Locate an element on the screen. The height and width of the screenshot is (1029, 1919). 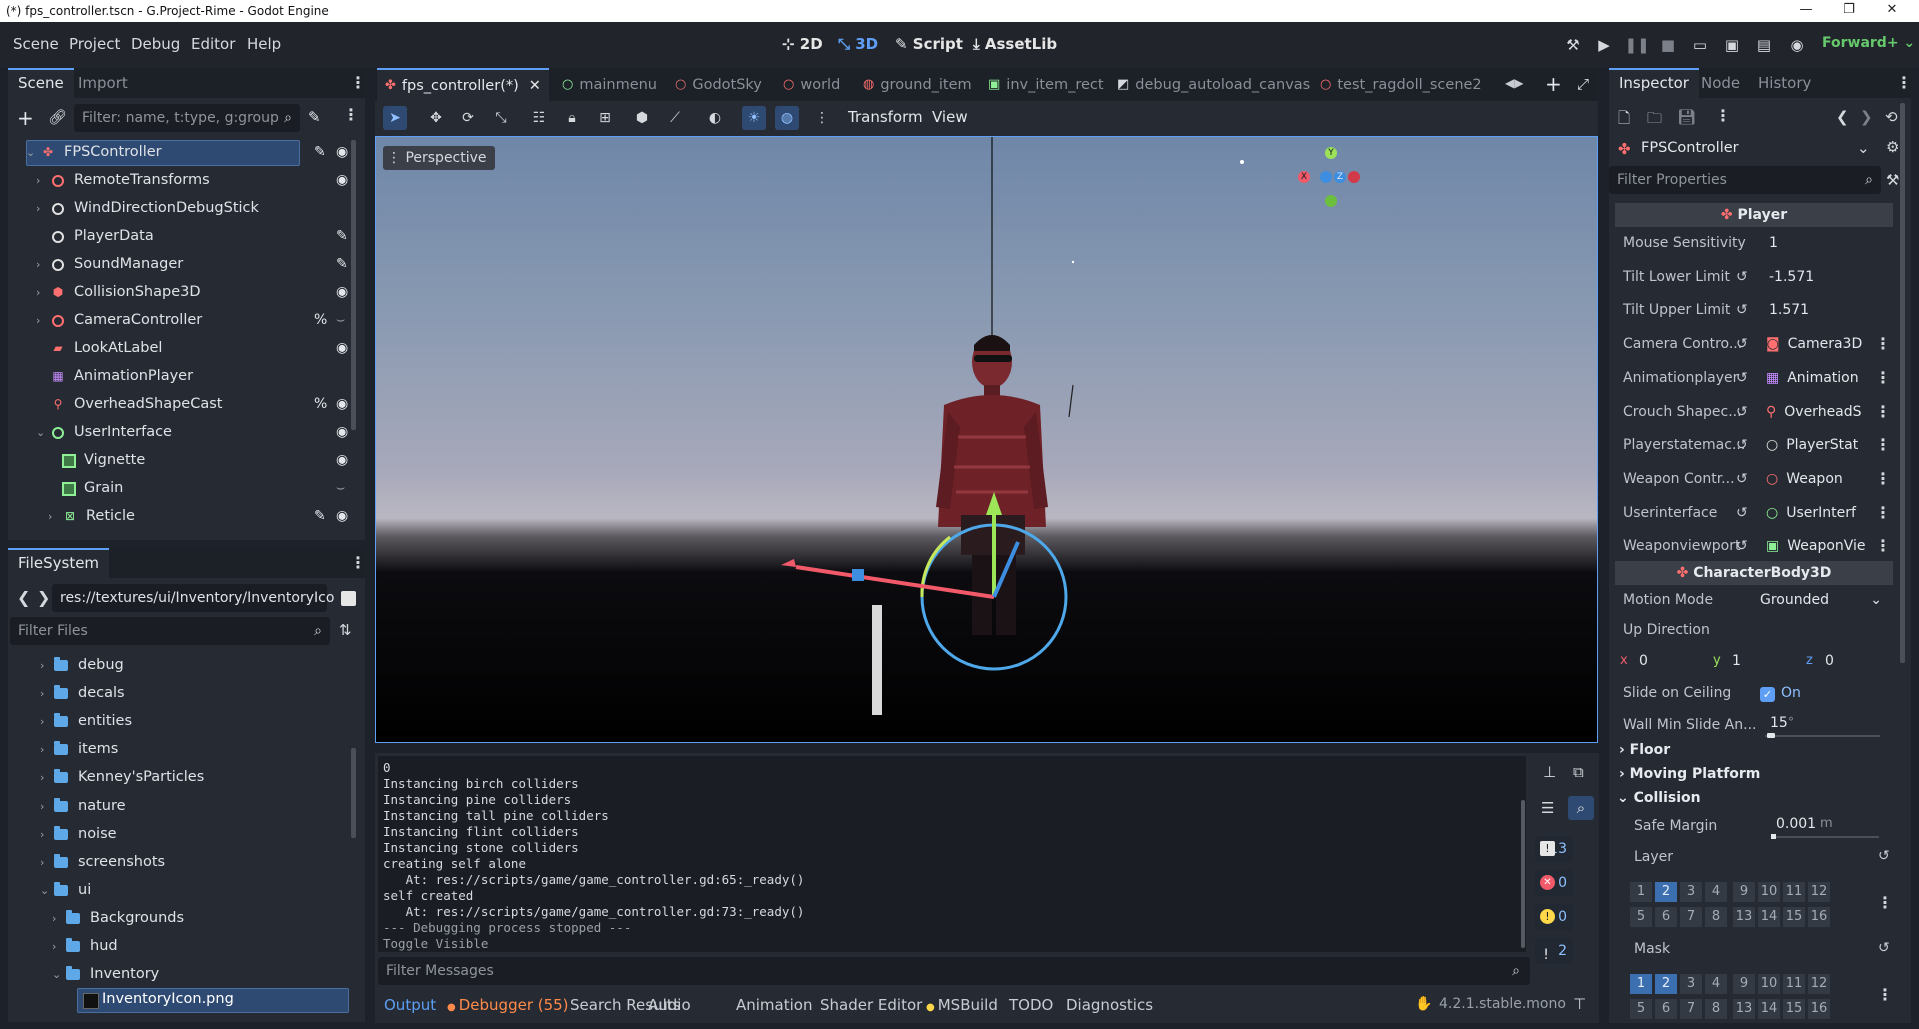
filesystem-scrollbar is located at coordinates (353, 793).